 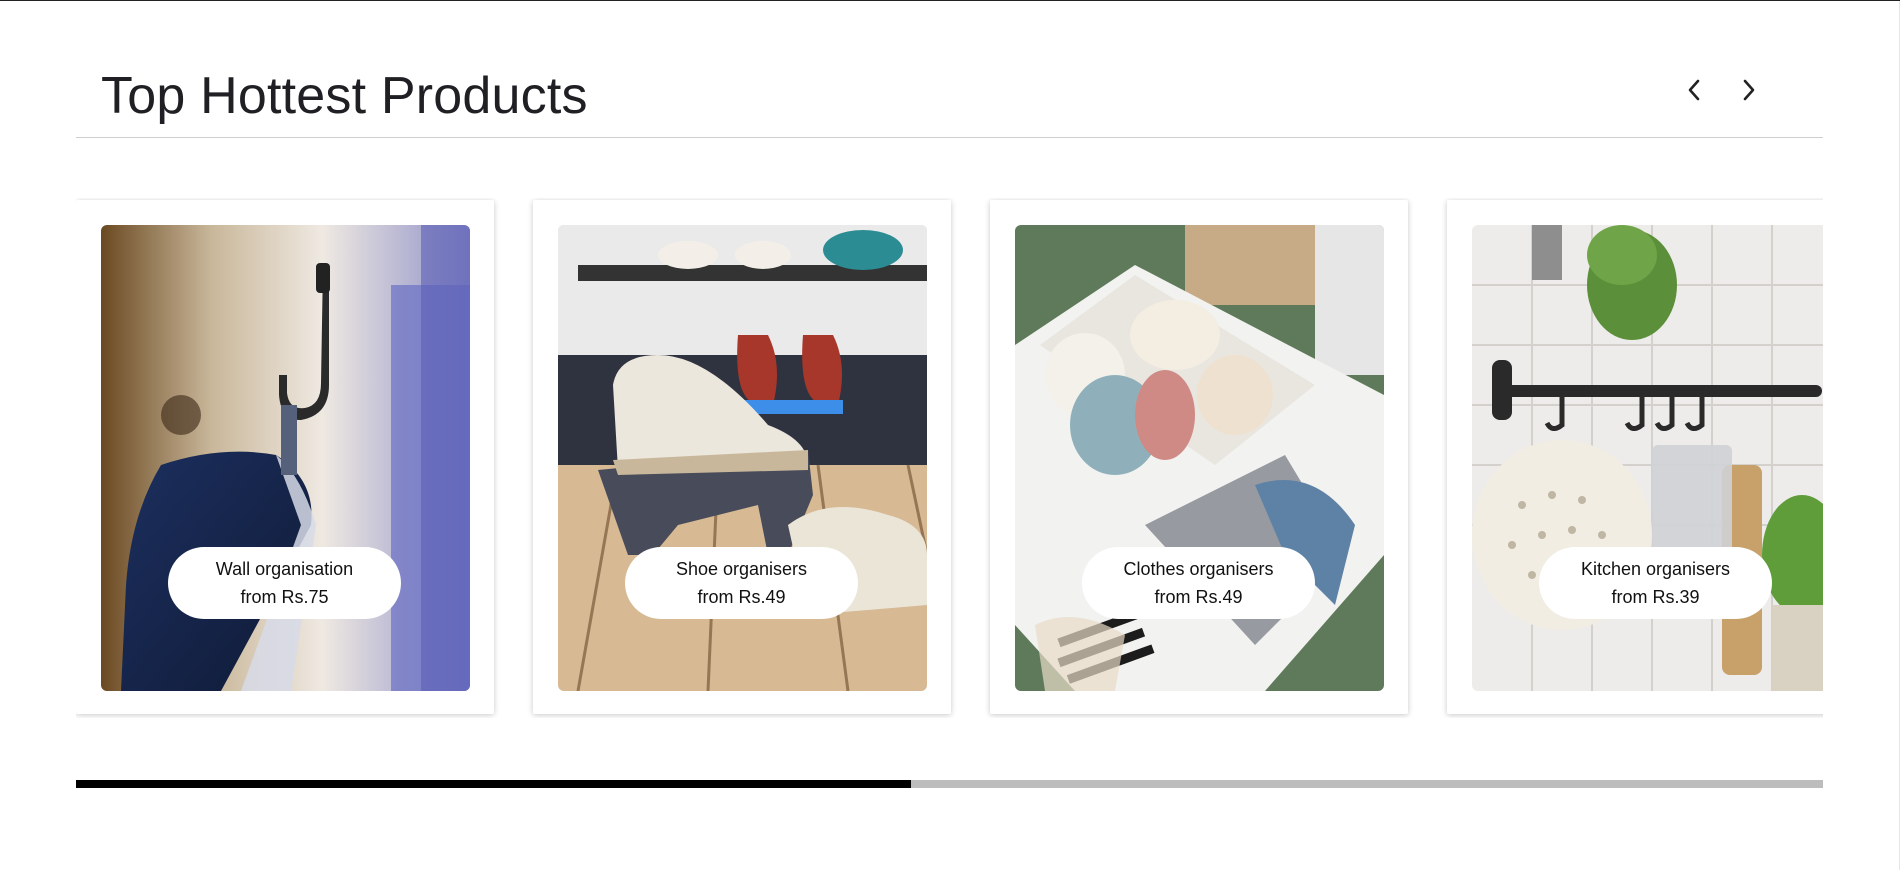 I want to click on product-image-kitchen-organisers, so click(x=1647, y=458).